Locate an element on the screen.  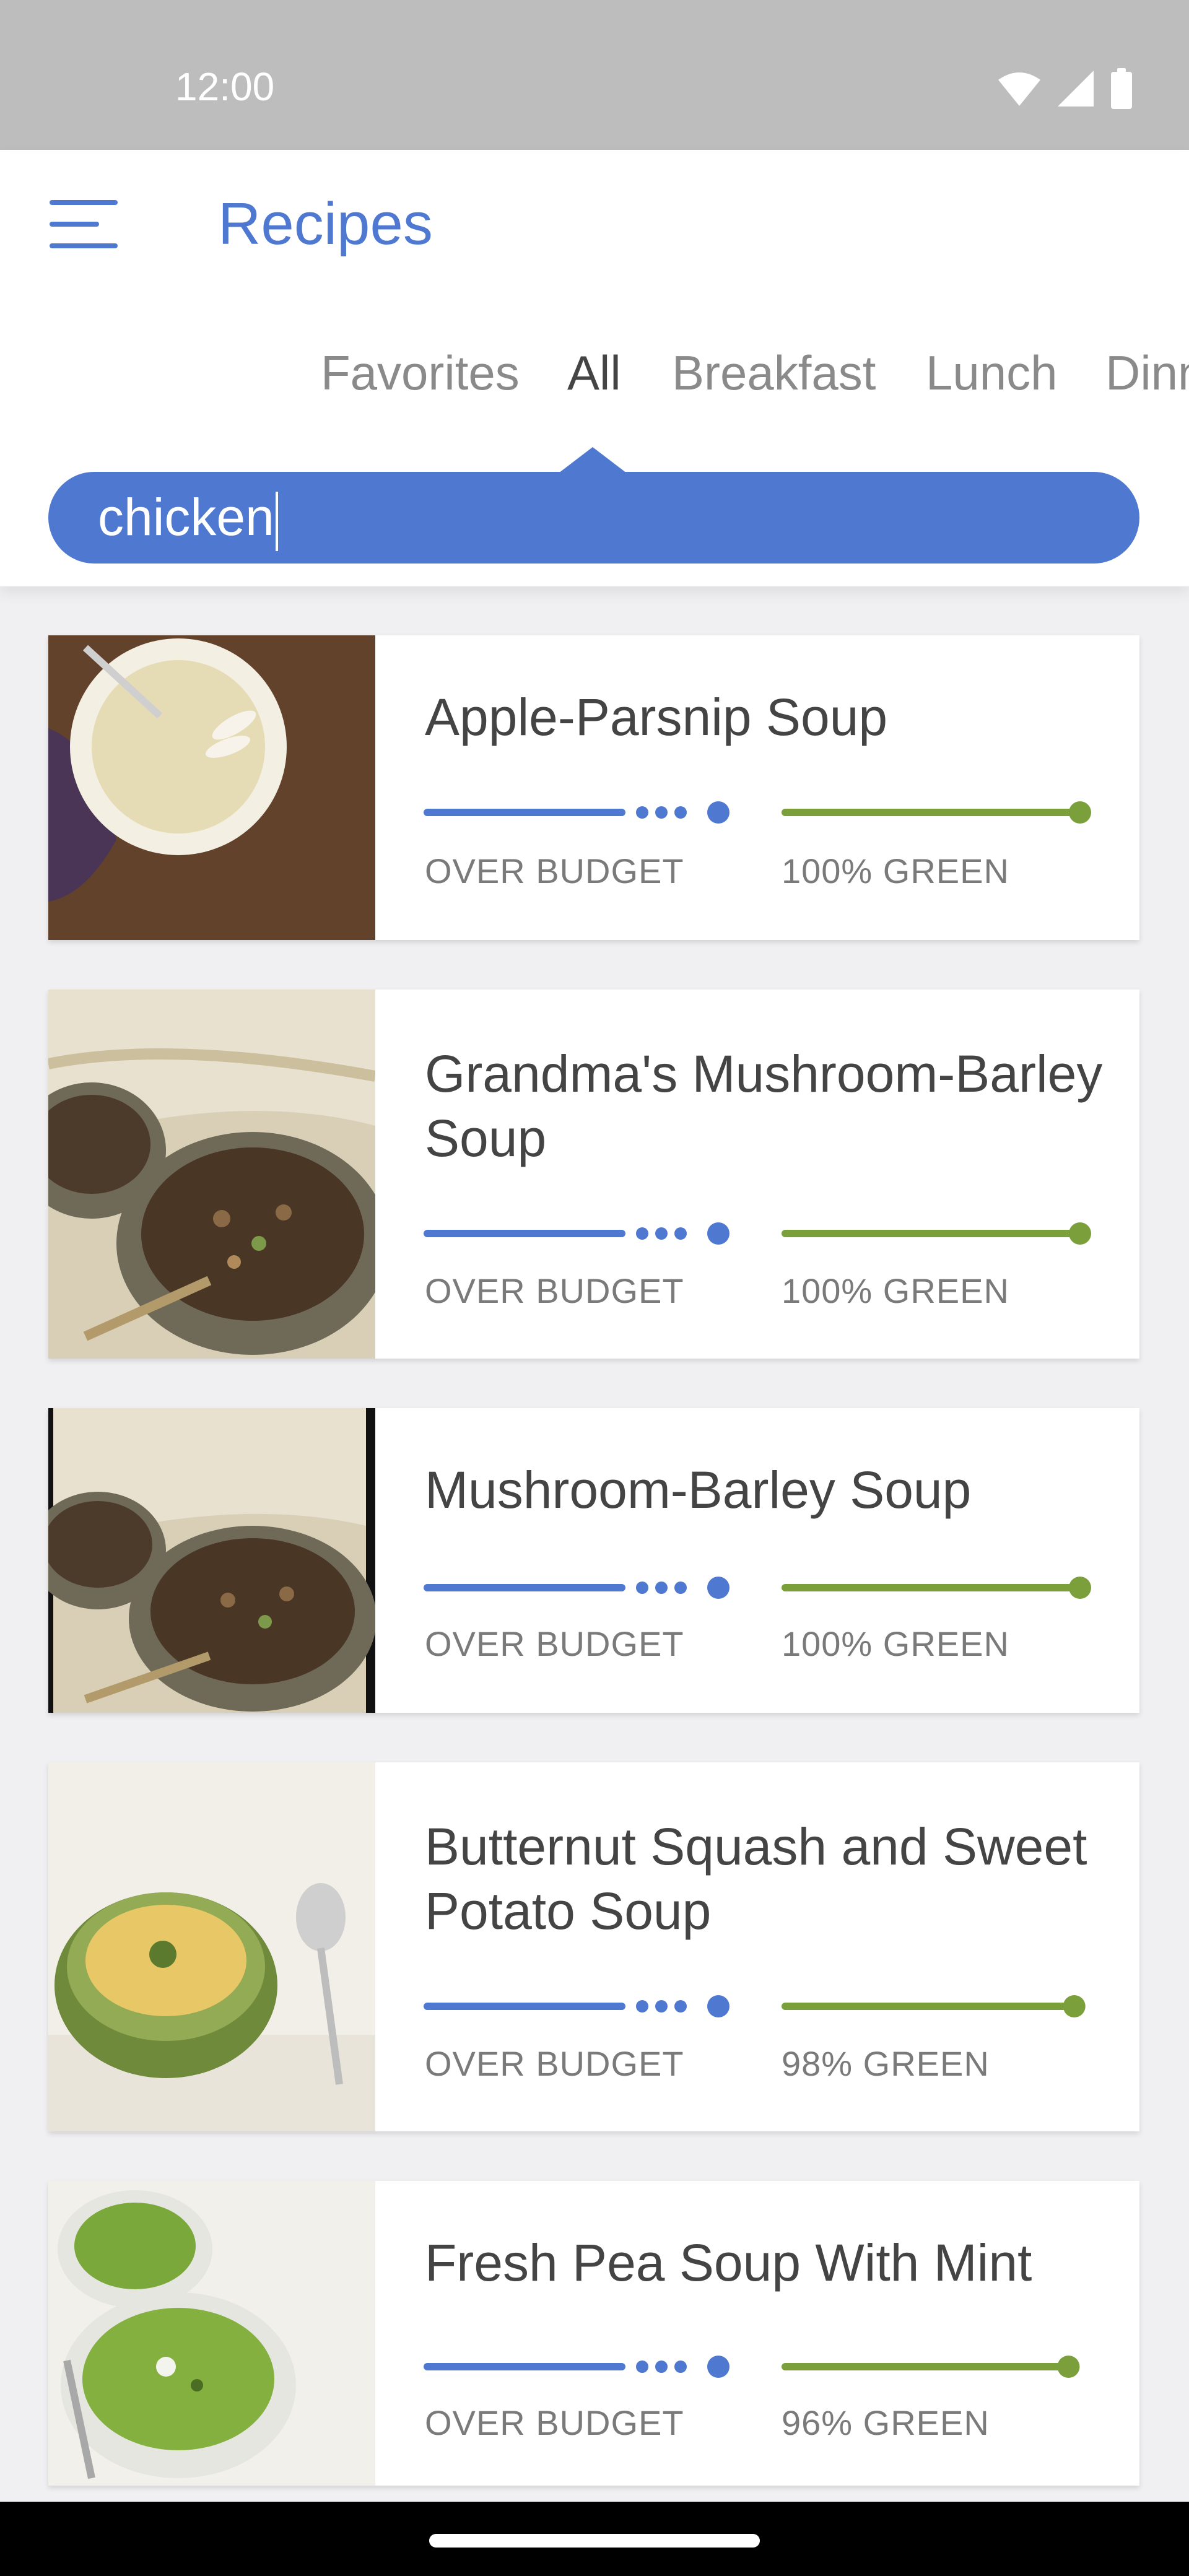
menu-button is located at coordinates (84, 224).